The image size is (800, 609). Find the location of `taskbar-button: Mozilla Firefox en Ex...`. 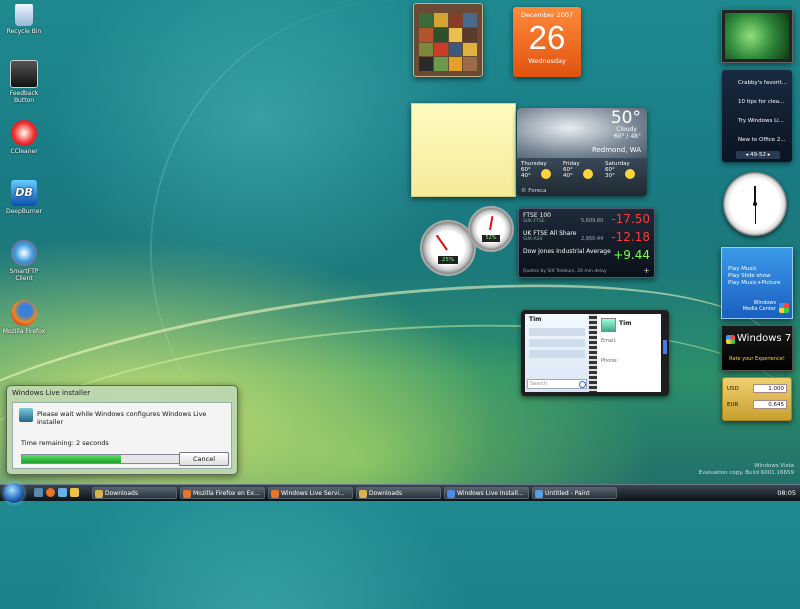

taskbar-button: Mozilla Firefox en Ex... is located at coordinates (222, 493).